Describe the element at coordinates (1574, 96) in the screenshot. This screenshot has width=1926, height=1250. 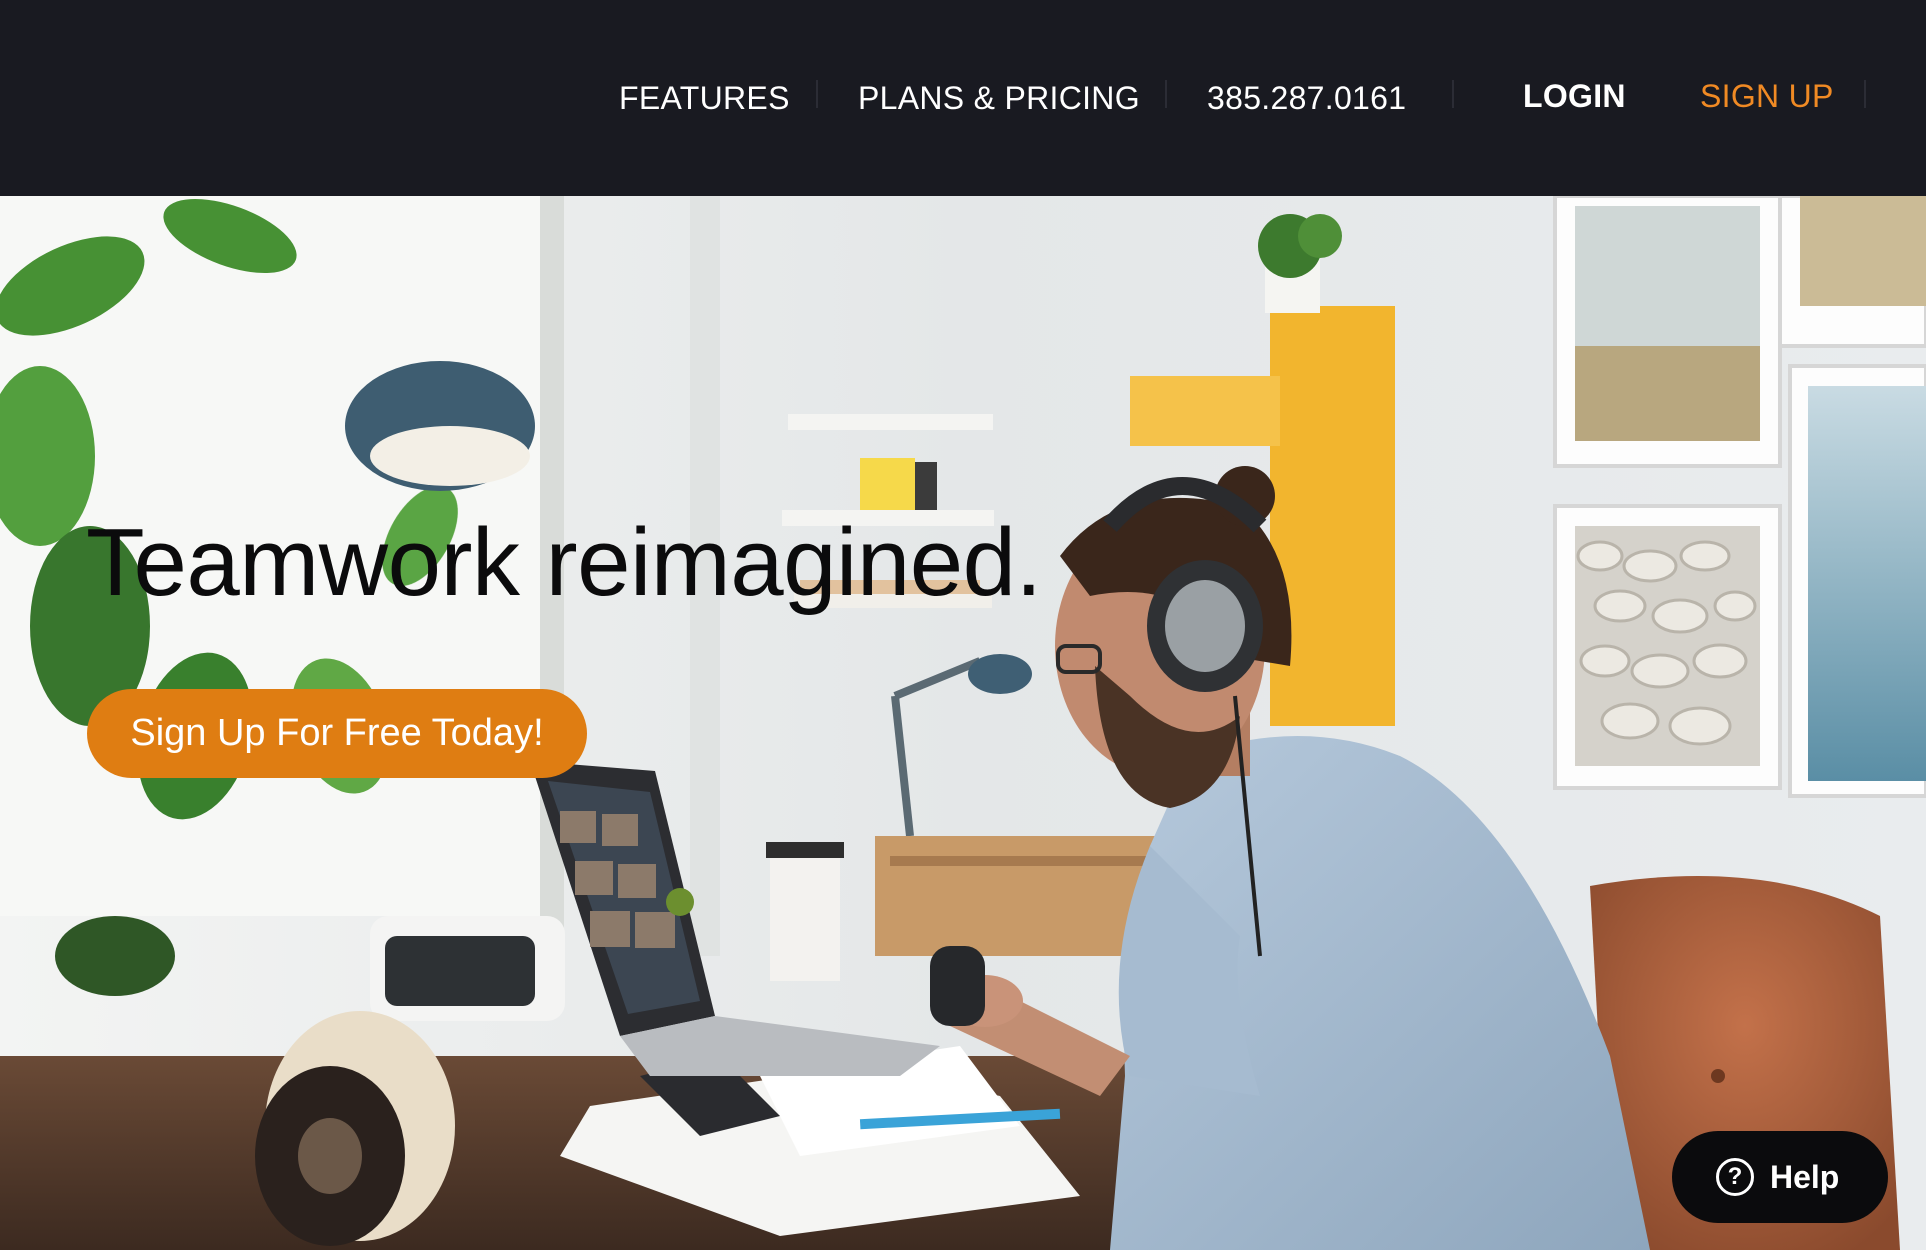
I see `nav-login-link: LOGIN` at that location.